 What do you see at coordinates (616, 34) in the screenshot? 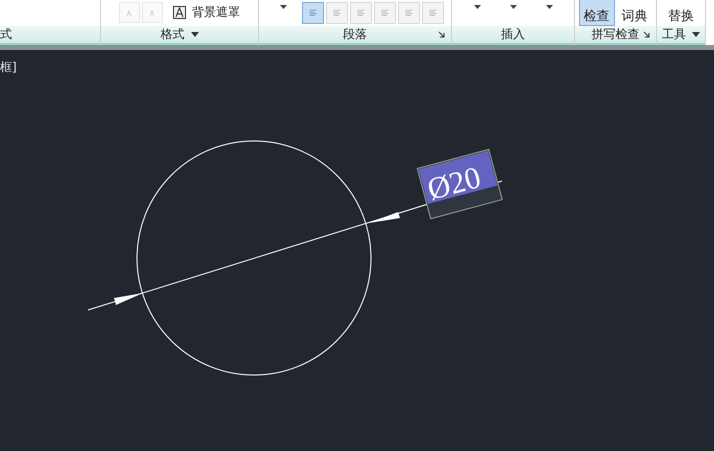
I see `panel-title: 拼写检查` at bounding box center [616, 34].